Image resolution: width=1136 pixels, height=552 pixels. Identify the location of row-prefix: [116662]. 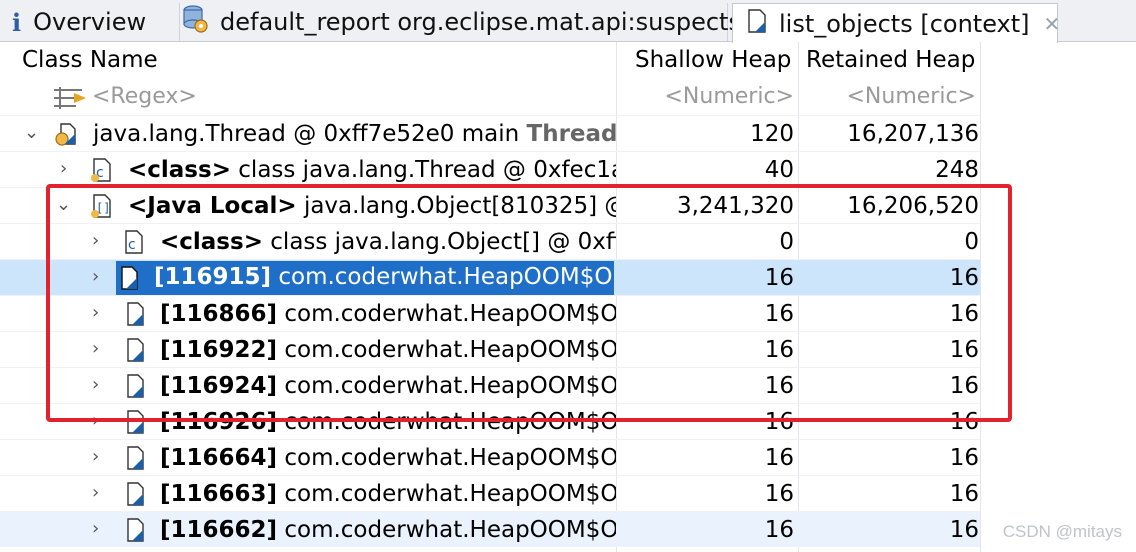
(219, 530).